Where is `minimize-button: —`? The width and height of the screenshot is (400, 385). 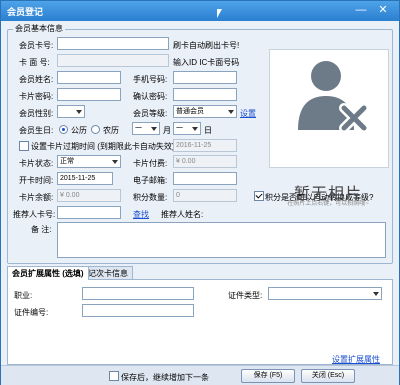 minimize-button: — is located at coordinates (361, 10).